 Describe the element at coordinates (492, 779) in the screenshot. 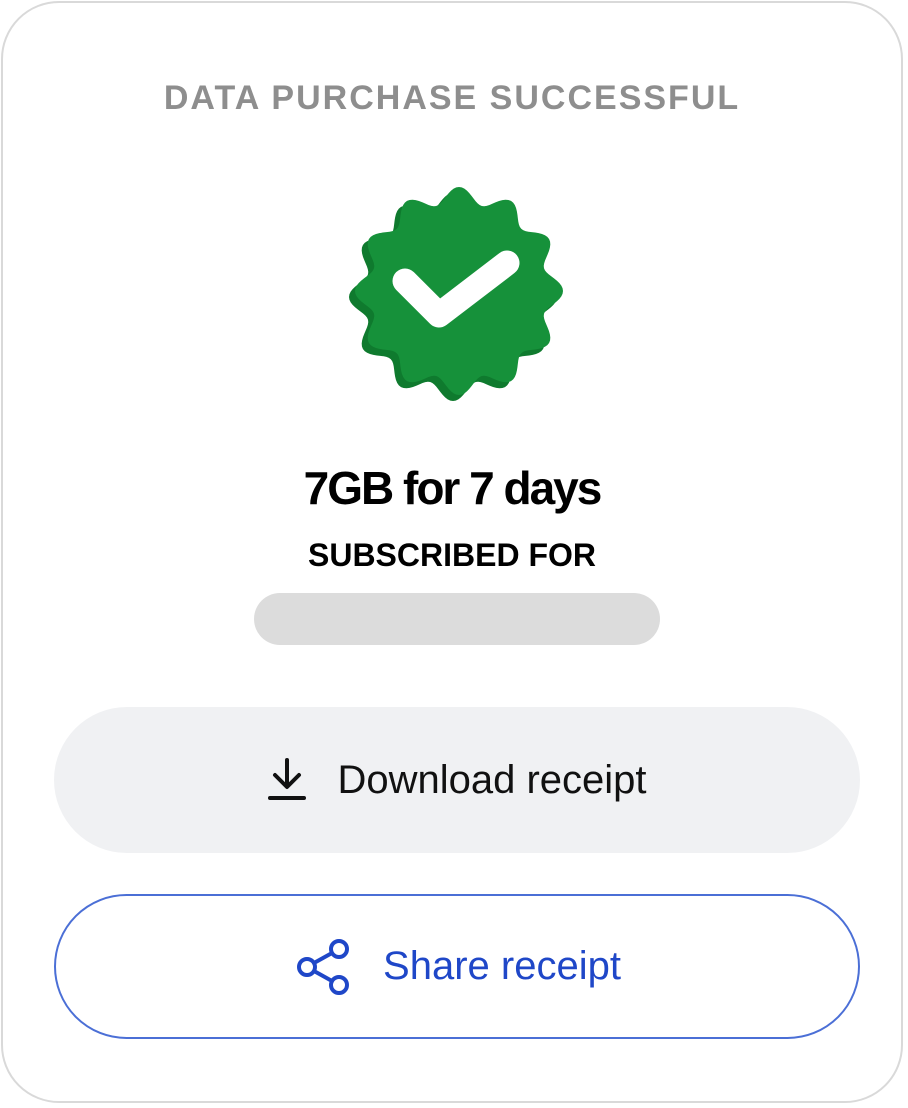

I see `download-receipt-label: Download receipt` at that location.